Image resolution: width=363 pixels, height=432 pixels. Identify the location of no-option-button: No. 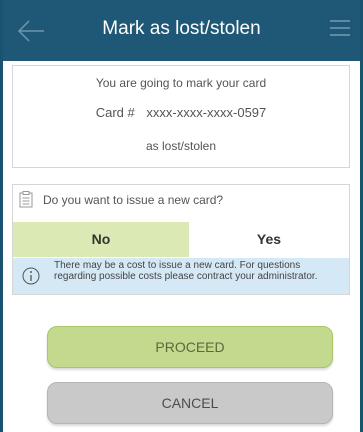
(101, 239).